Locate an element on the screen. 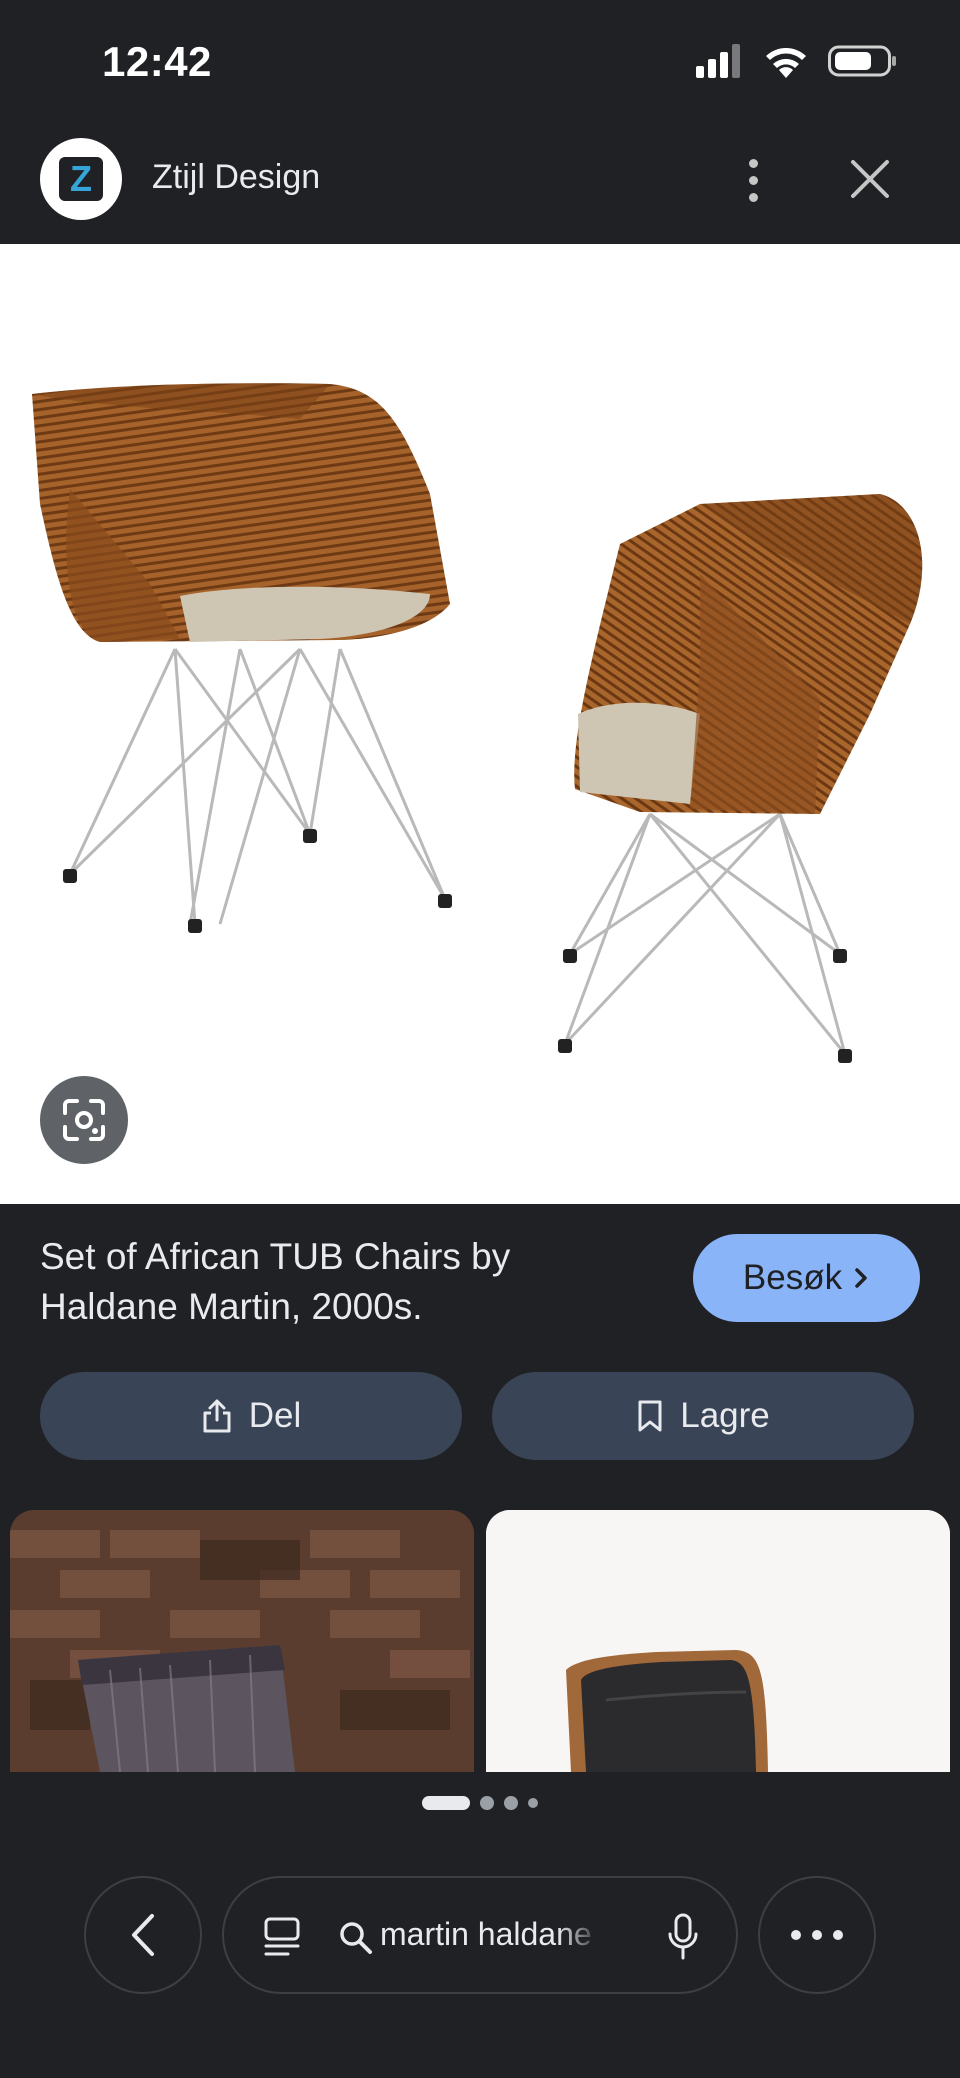  result-header: Z Ztijl Design is located at coordinates (480, 186).